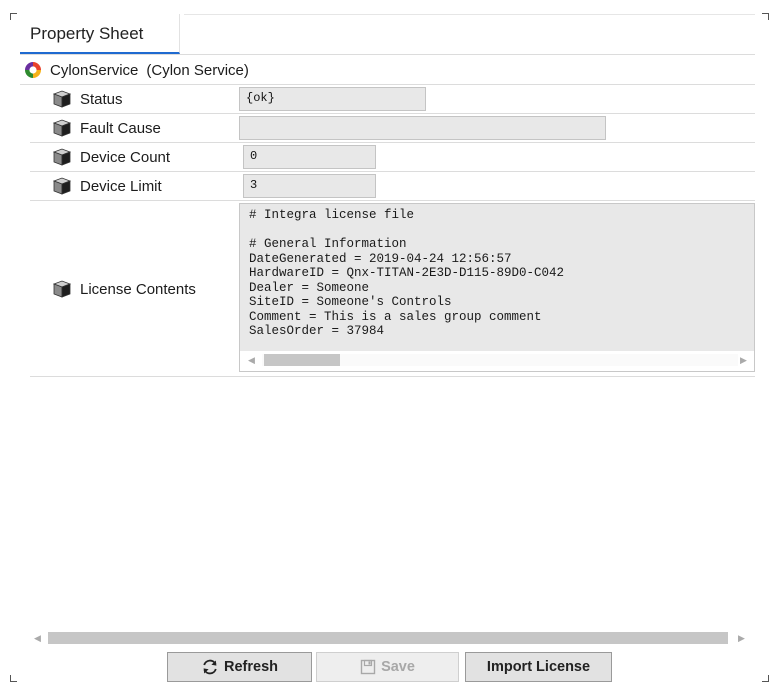 The width and height of the screenshot is (773, 685). I want to click on device-count-field: 0, so click(309, 157).